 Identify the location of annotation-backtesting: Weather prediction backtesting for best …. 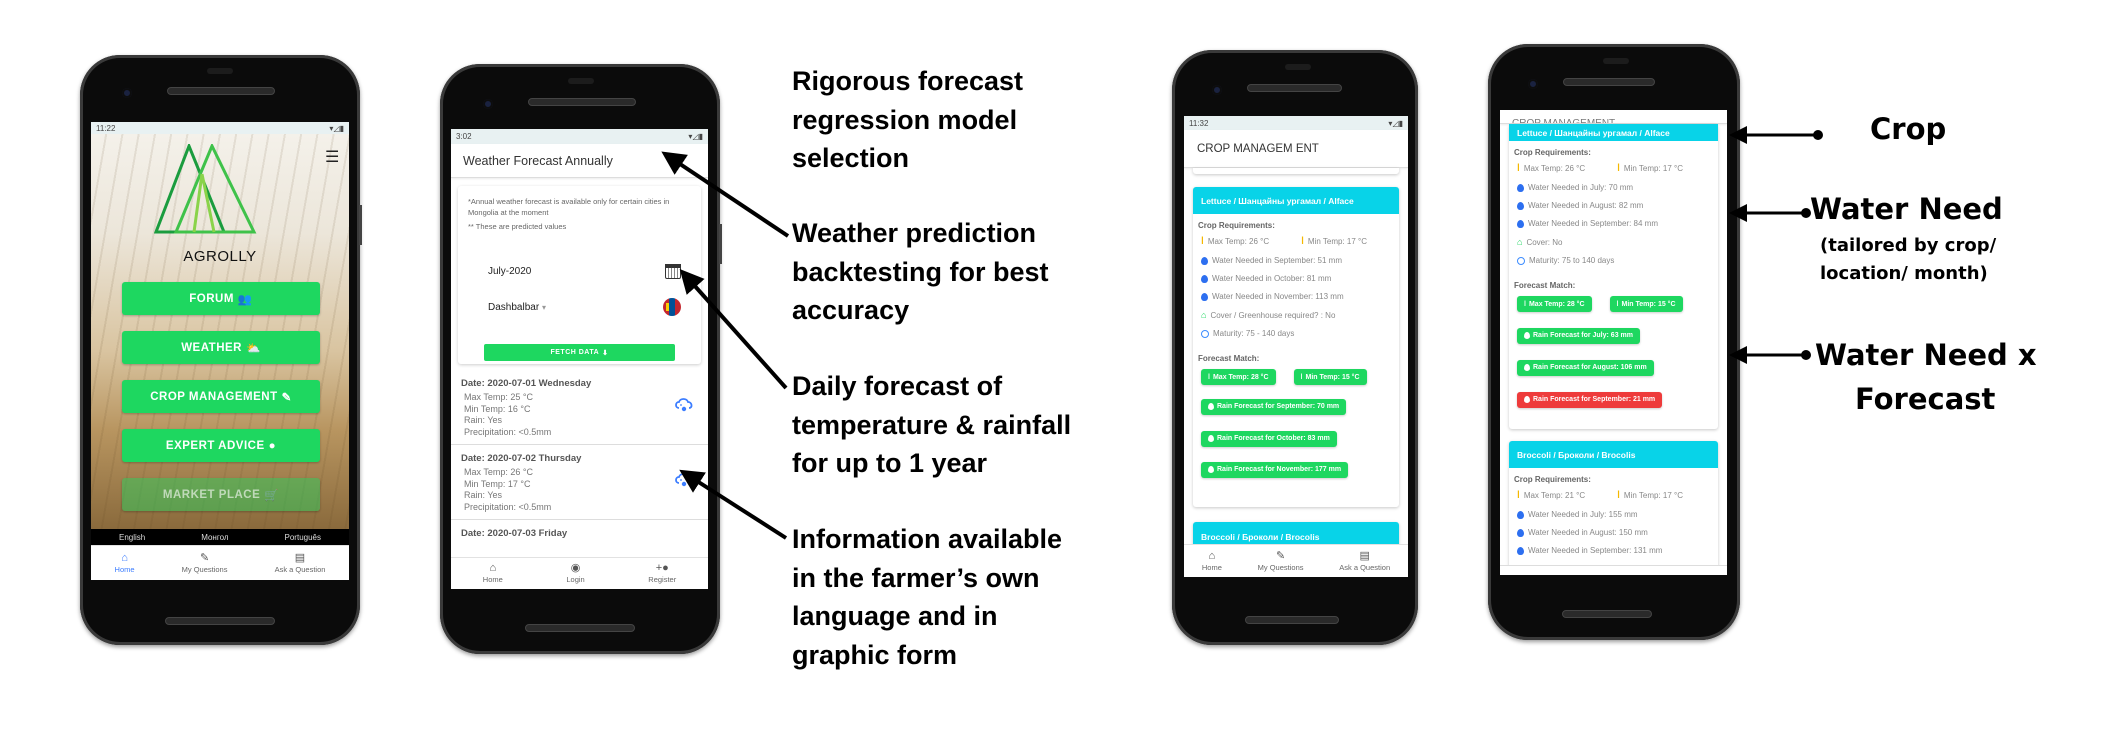
(920, 272).